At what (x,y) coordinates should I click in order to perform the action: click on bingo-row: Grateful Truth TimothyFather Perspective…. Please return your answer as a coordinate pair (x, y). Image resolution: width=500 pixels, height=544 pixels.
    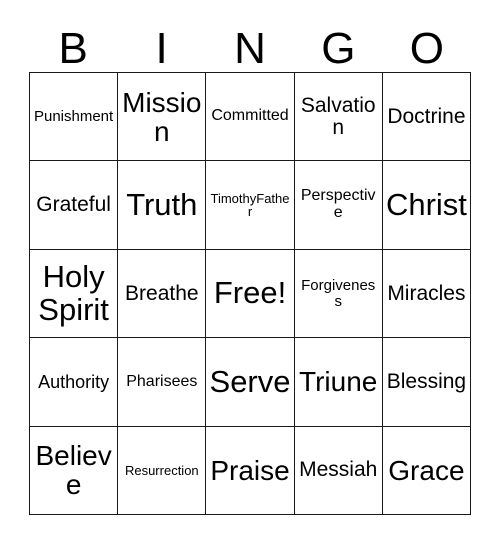
    Looking at the image, I should click on (251, 205).